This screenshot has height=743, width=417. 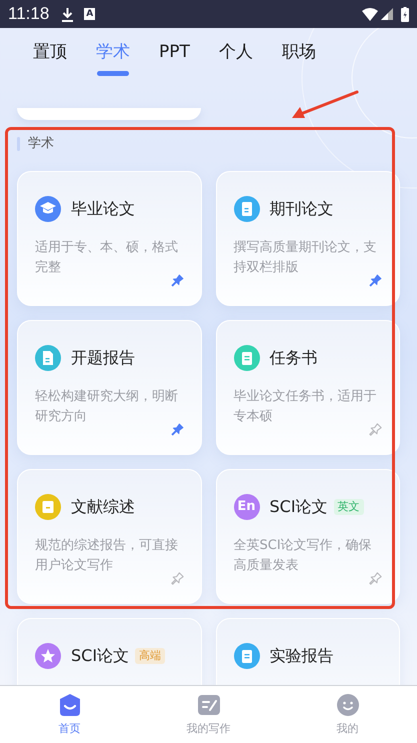 I want to click on category-tab: 个人, so click(x=235, y=58).